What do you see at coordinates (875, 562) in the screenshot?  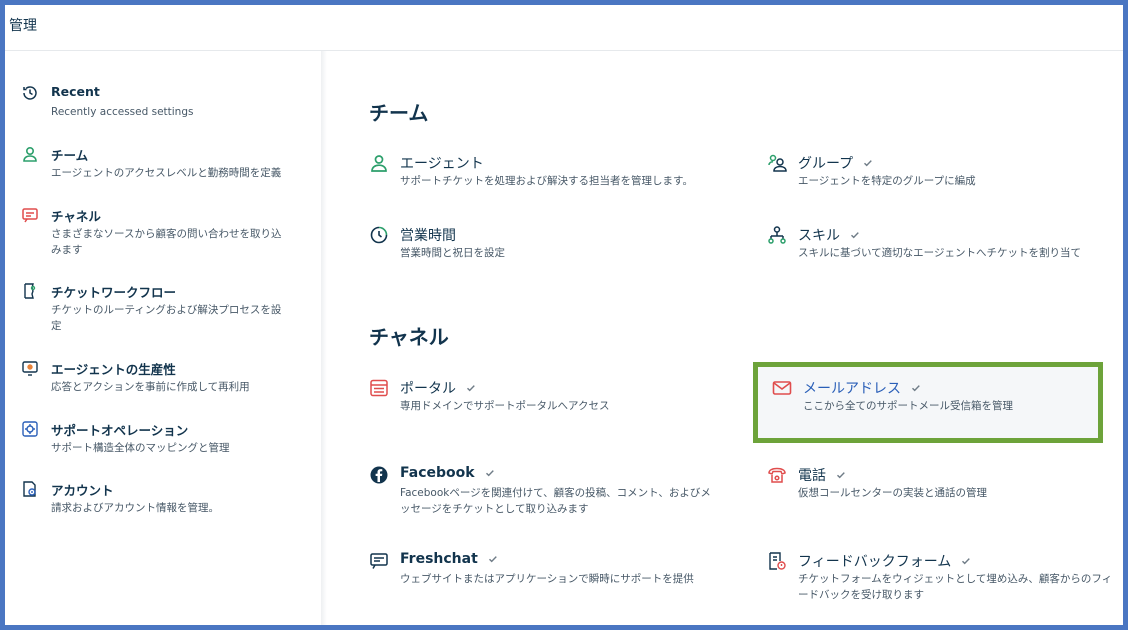 I see `card-title-text: フィードバックフォーム` at bounding box center [875, 562].